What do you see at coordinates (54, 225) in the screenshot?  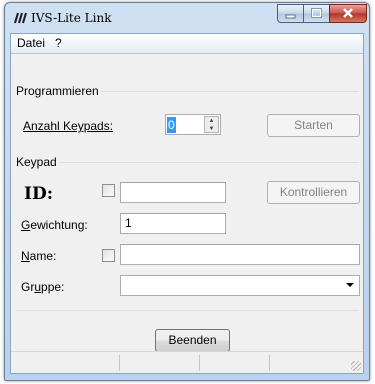 I see `gewichtung-label: Gewichtung:` at bounding box center [54, 225].